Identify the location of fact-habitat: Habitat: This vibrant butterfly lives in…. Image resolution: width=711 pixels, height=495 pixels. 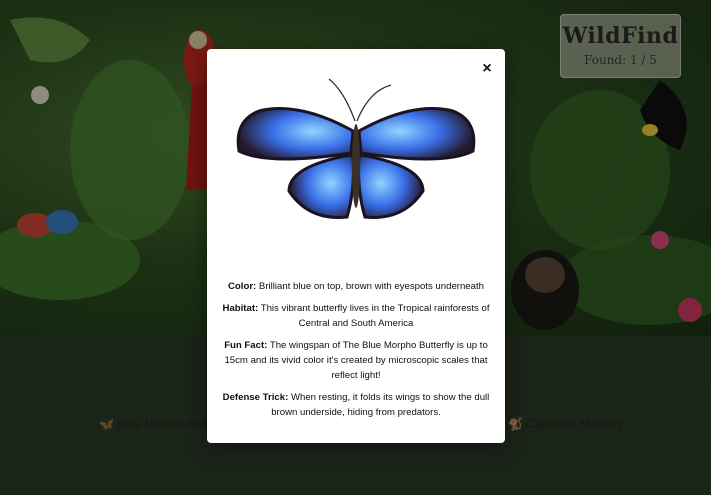
(356, 316).